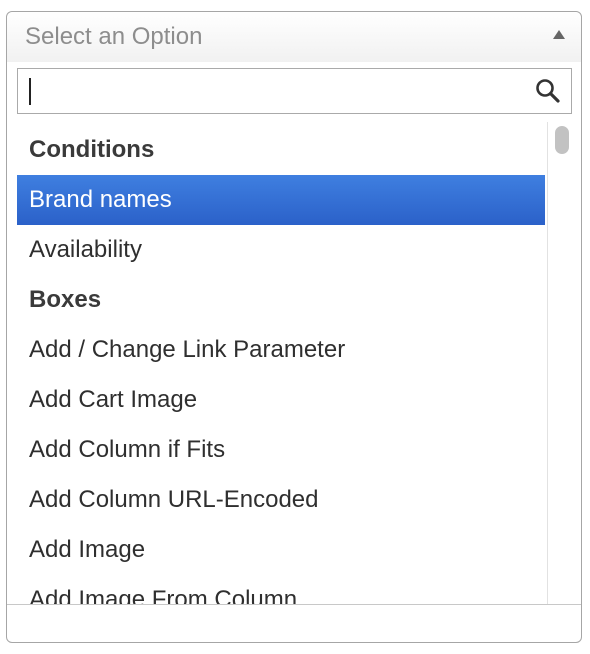 The image size is (590, 654). I want to click on scrollbar-thumb, so click(562, 140).